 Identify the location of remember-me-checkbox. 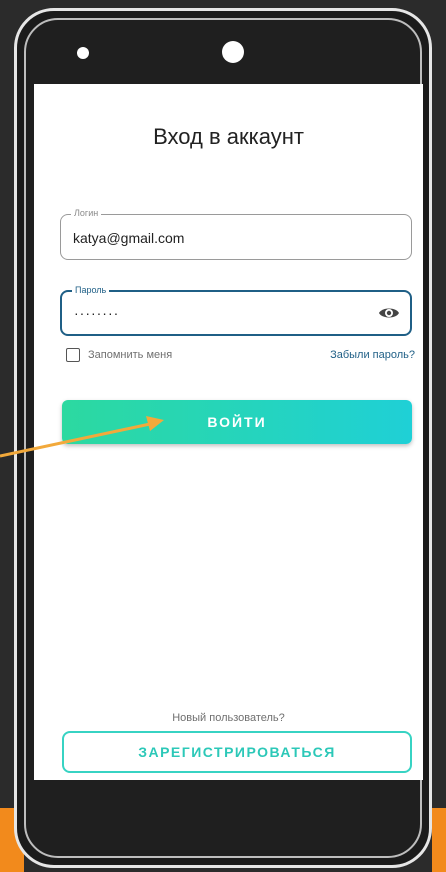
(73, 355).